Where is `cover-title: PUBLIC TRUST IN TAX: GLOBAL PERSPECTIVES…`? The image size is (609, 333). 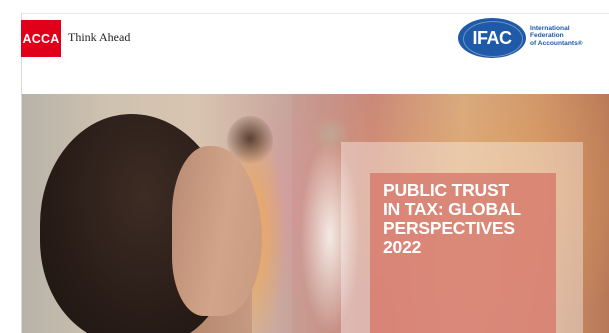 cover-title: PUBLIC TRUST IN TAX: GLOBAL PERSPECTIVES… is located at coordinates (468, 219).